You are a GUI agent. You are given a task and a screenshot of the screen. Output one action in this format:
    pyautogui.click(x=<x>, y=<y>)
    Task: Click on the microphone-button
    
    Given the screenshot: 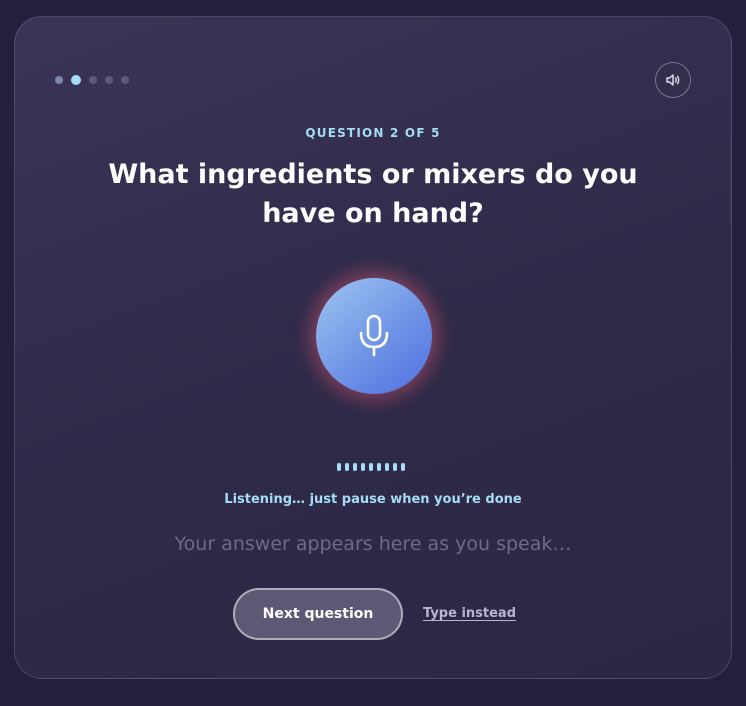 What is the action you would take?
    pyautogui.click(x=374, y=336)
    